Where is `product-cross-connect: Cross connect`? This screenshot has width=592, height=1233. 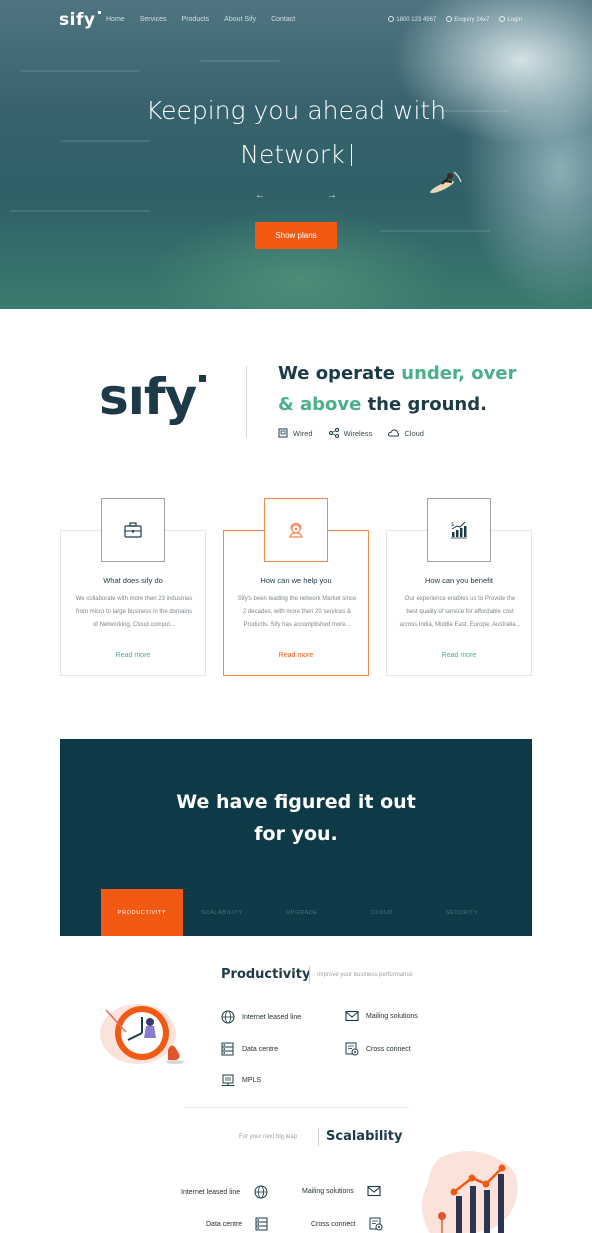
product-cross-connect: Cross connect is located at coordinates (378, 1049).